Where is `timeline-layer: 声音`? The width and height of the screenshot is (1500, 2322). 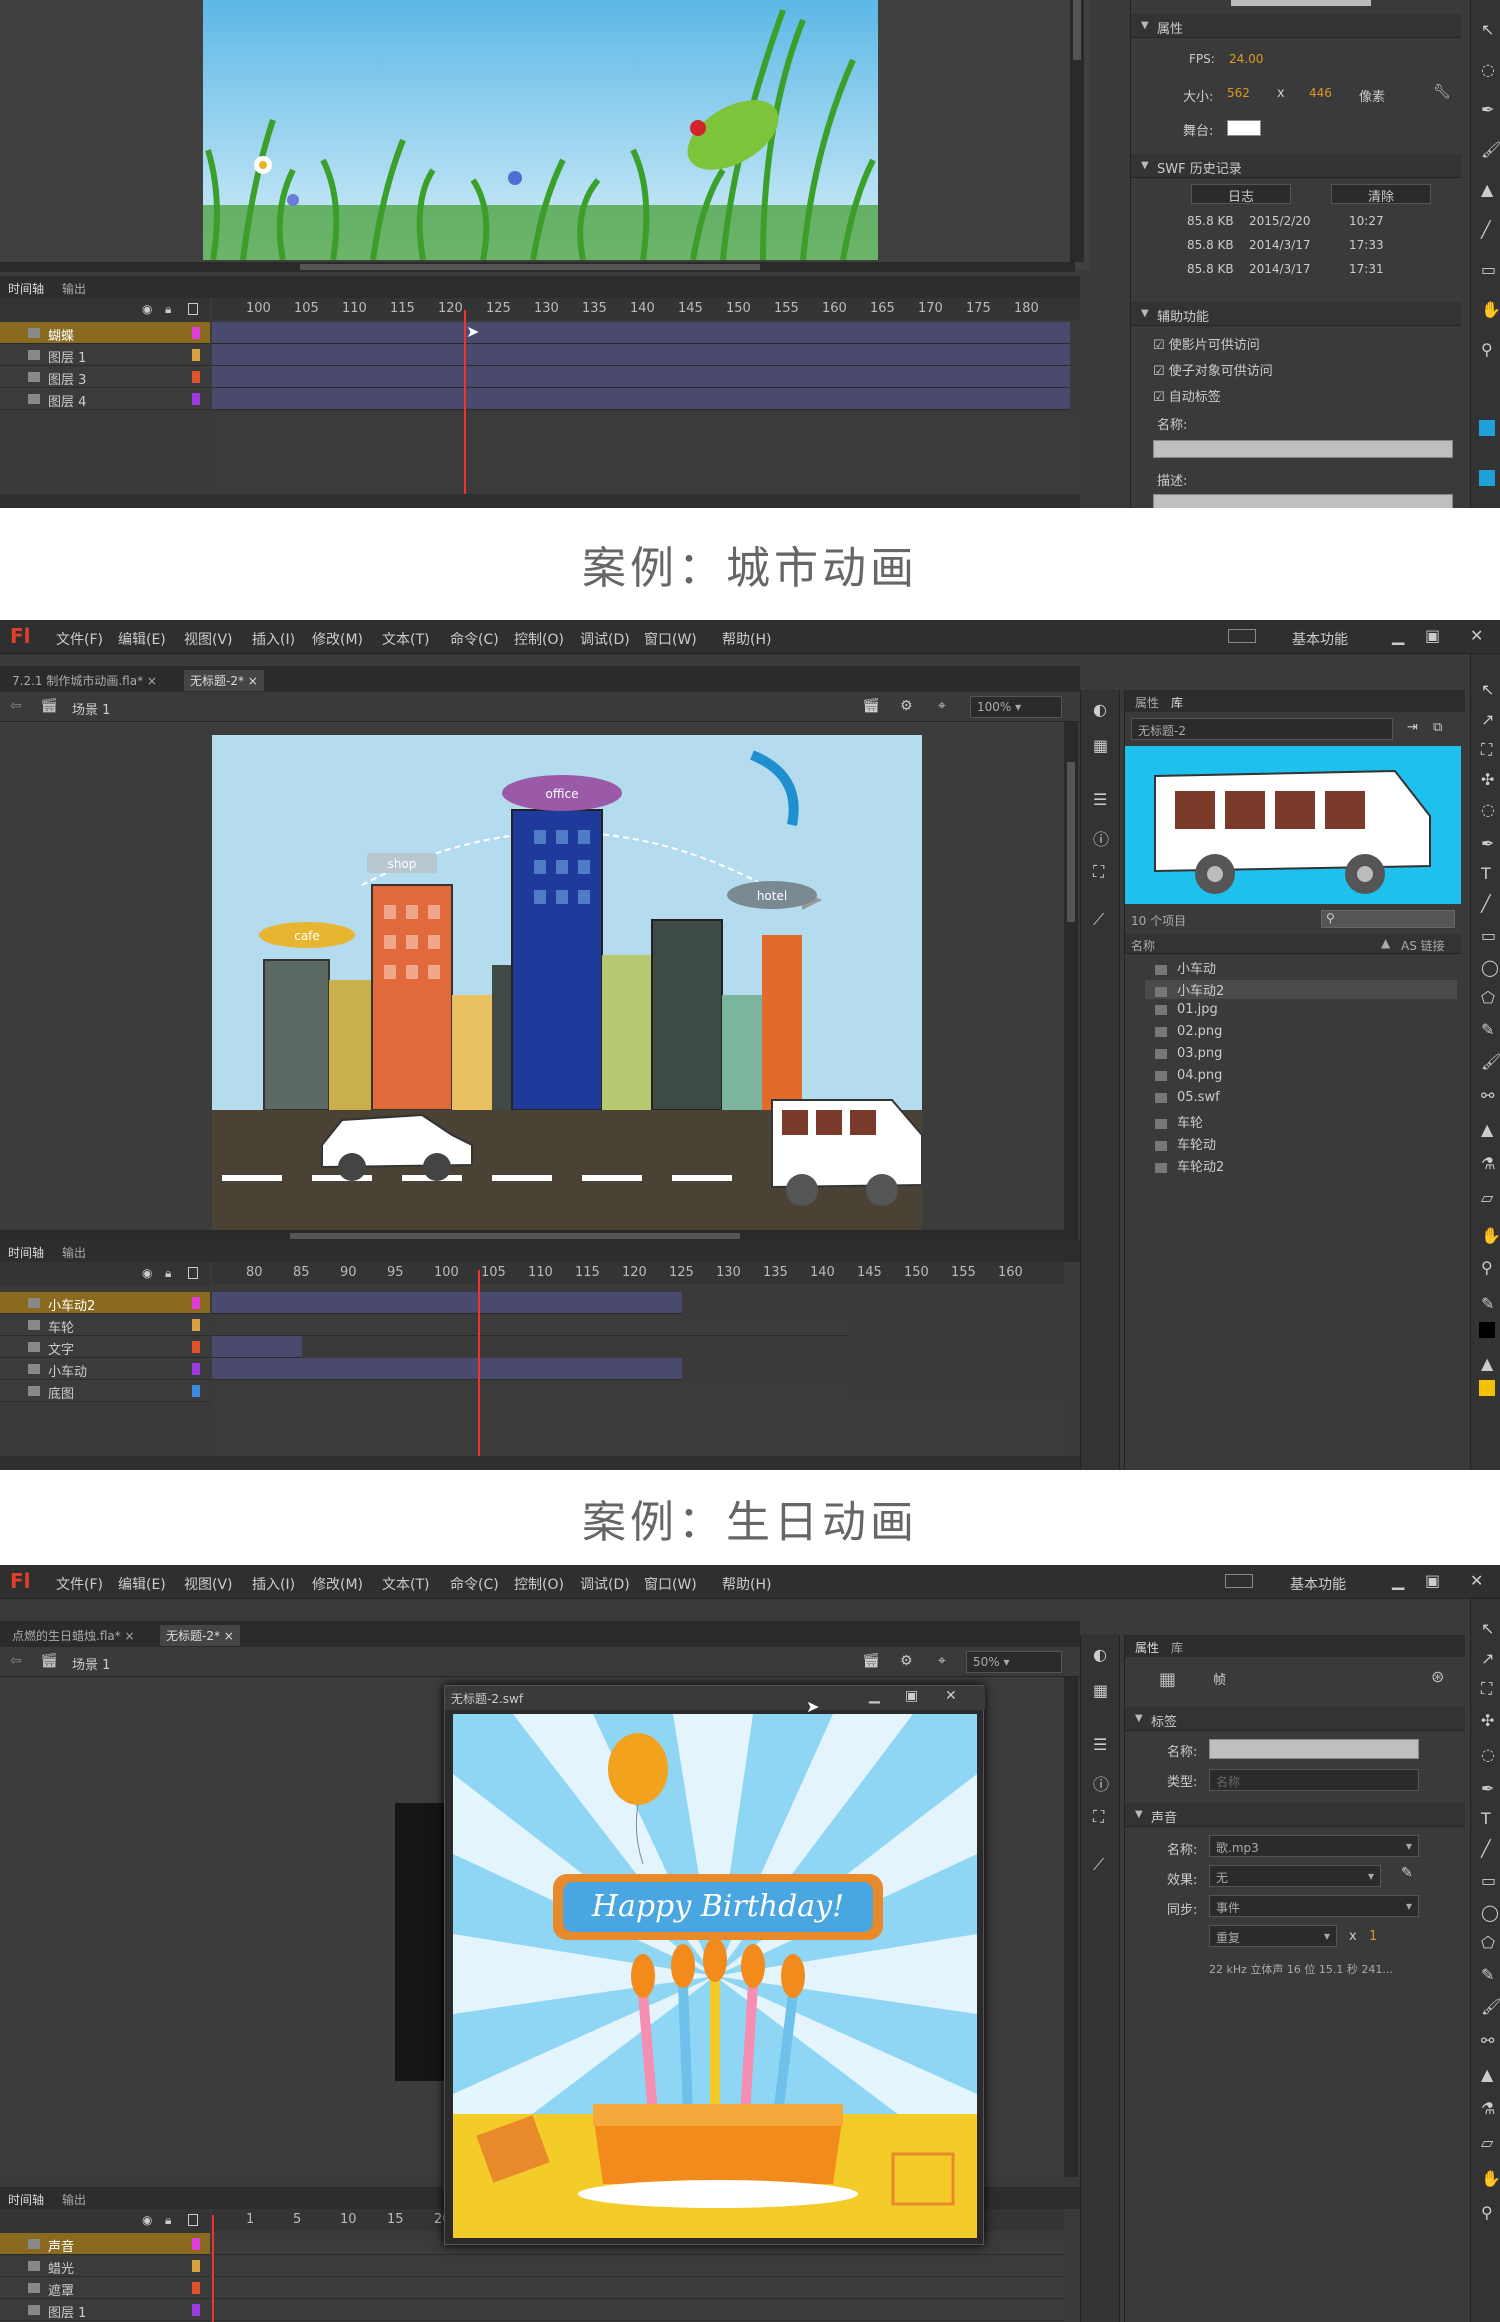
timeline-layer: 声音 is located at coordinates (105, 2244).